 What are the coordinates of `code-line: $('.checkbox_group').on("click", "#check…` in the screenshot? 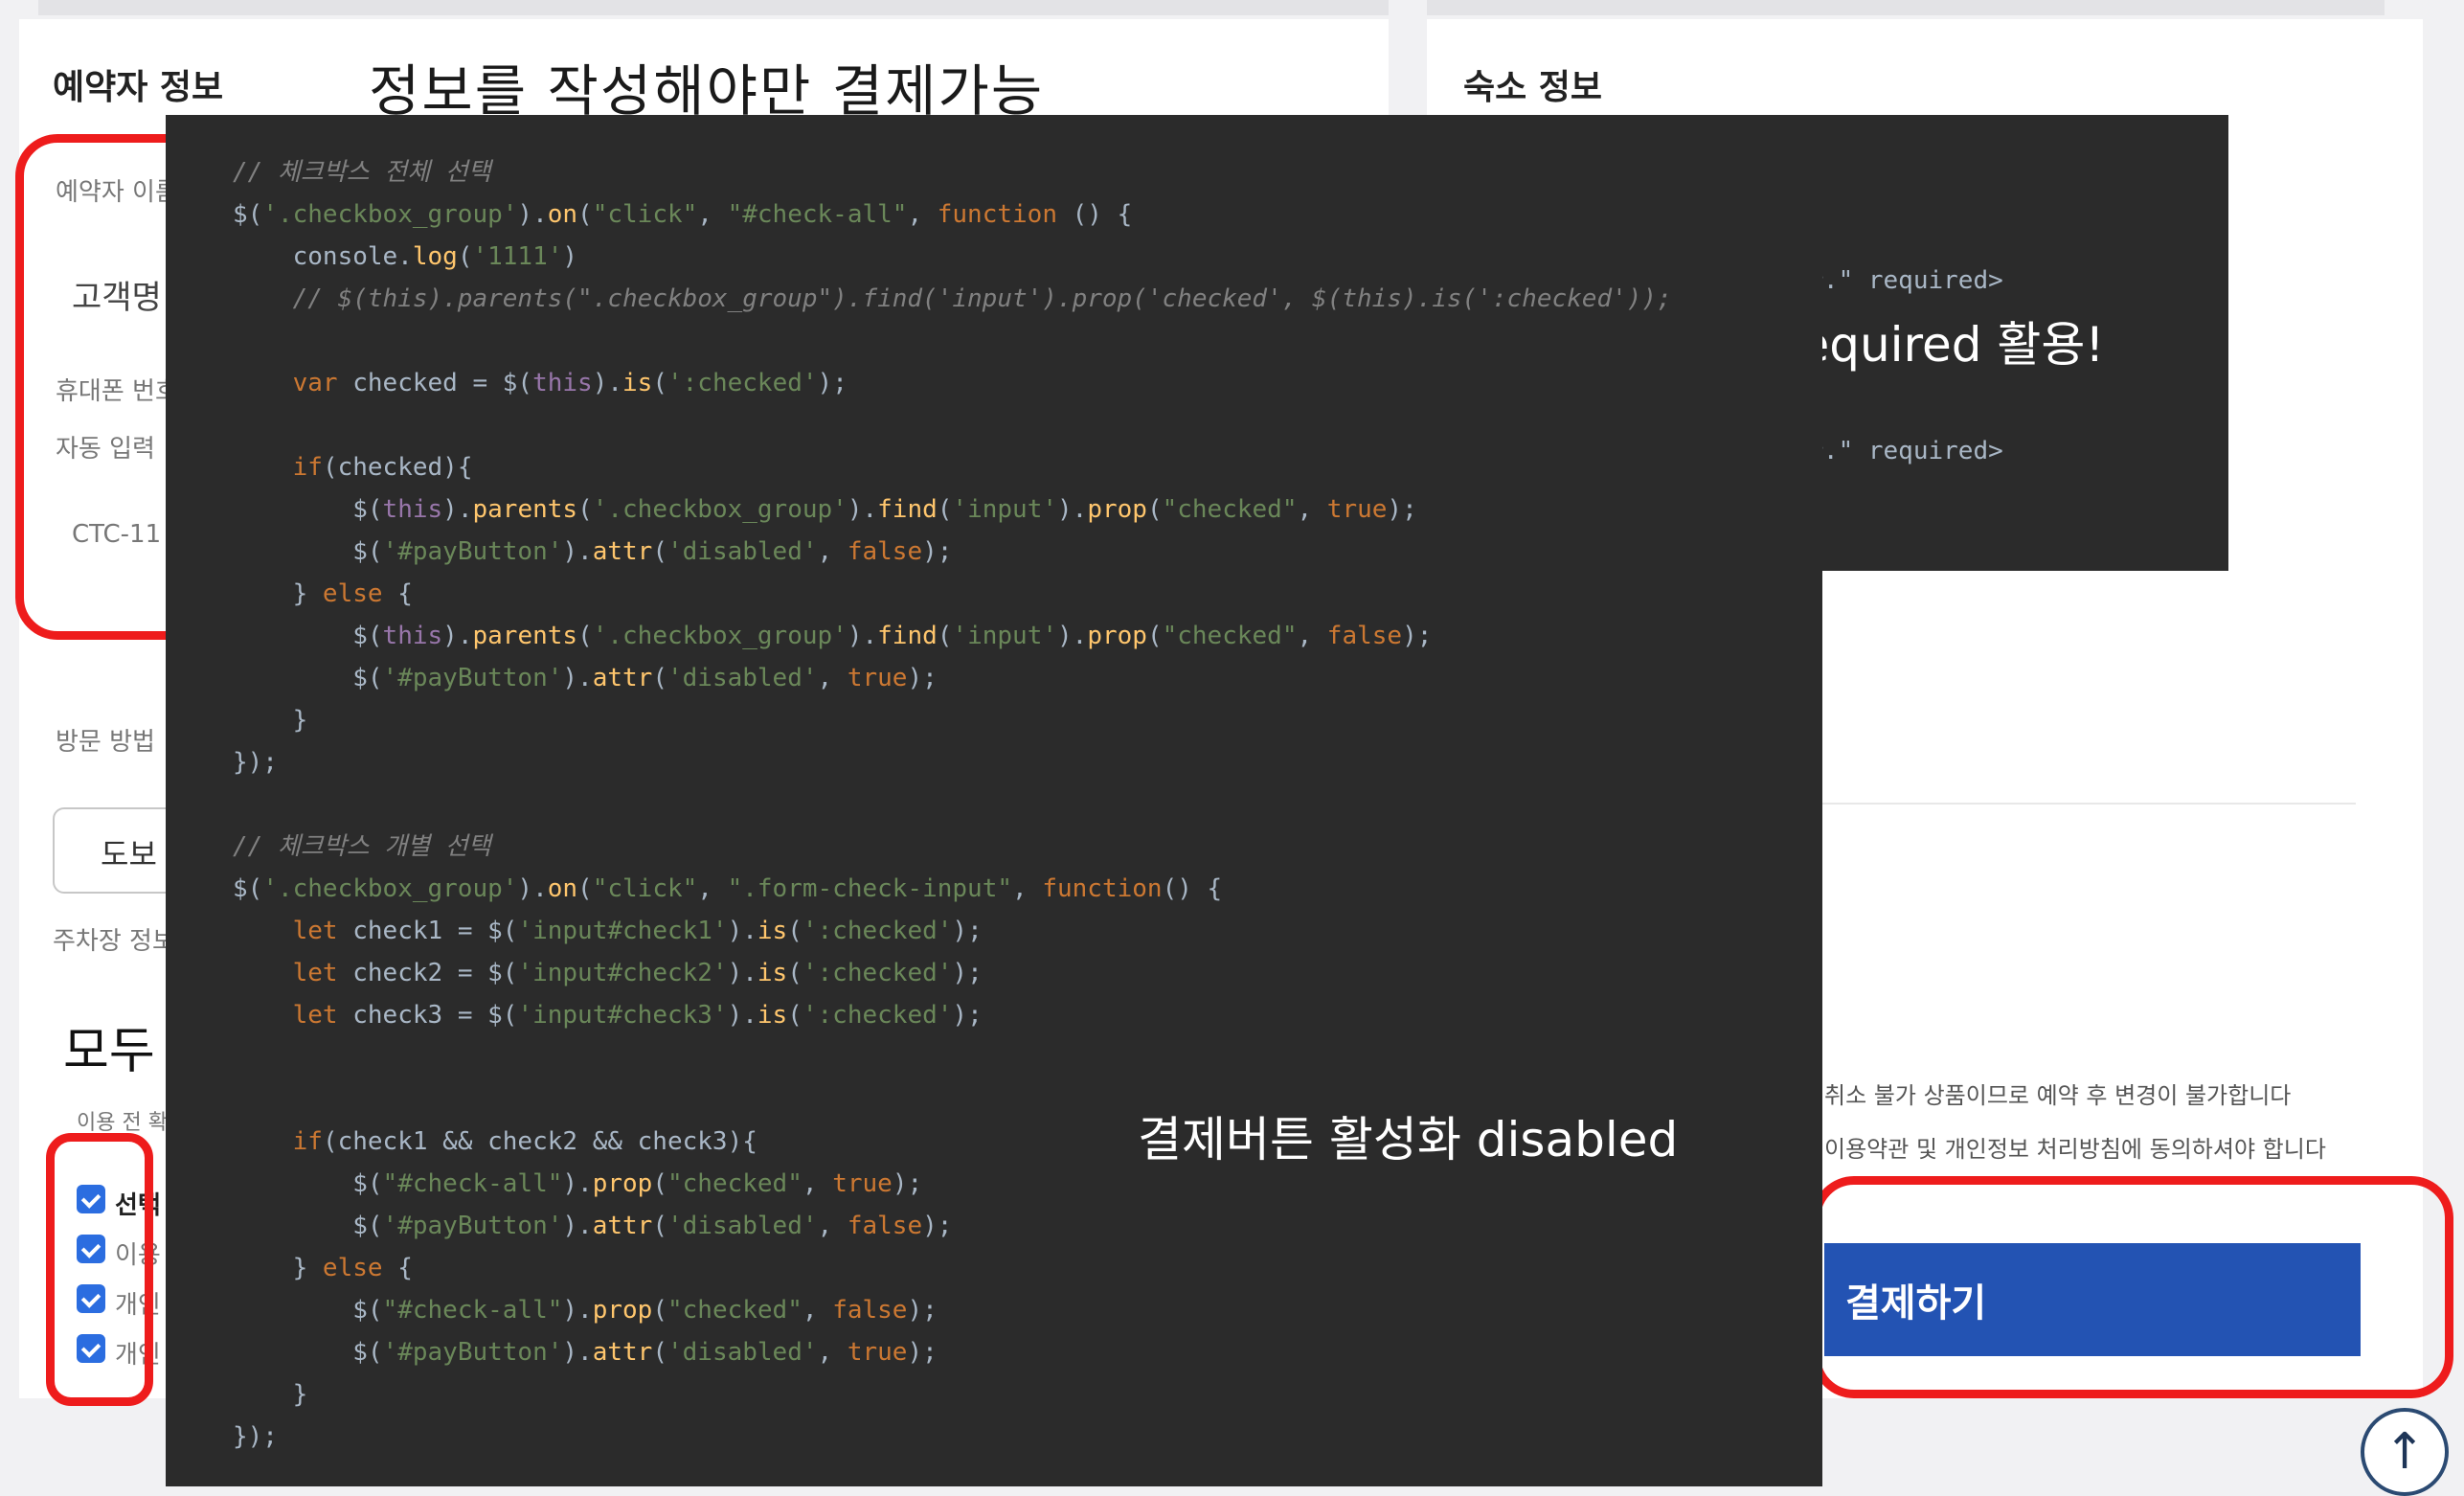 It's located at (683, 214).